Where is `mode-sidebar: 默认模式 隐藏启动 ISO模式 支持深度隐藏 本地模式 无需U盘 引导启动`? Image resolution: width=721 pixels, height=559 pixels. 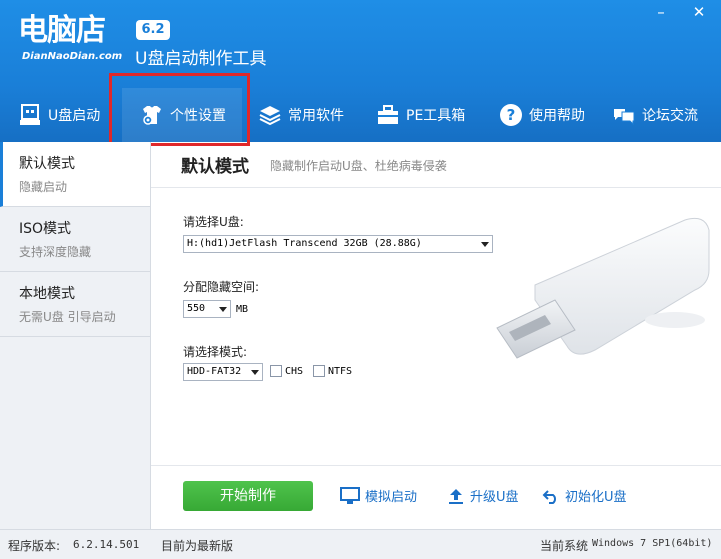
mode-sidebar: 默认模式 隐藏启动 ISO模式 支持深度隐藏 本地模式 无需U盘 引导启动 is located at coordinates (75, 335).